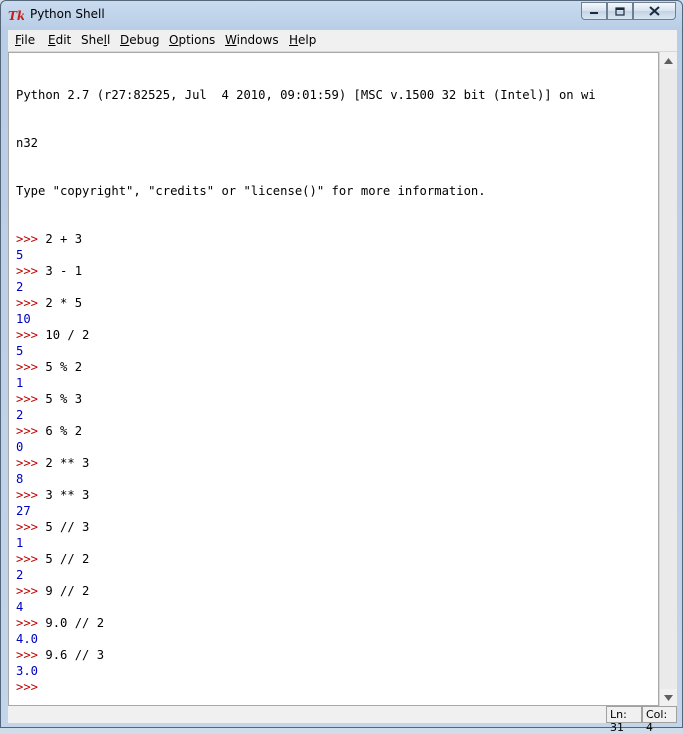  Describe the element at coordinates (28, 40) in the screenshot. I see `menu-file-rest: ile` at that location.